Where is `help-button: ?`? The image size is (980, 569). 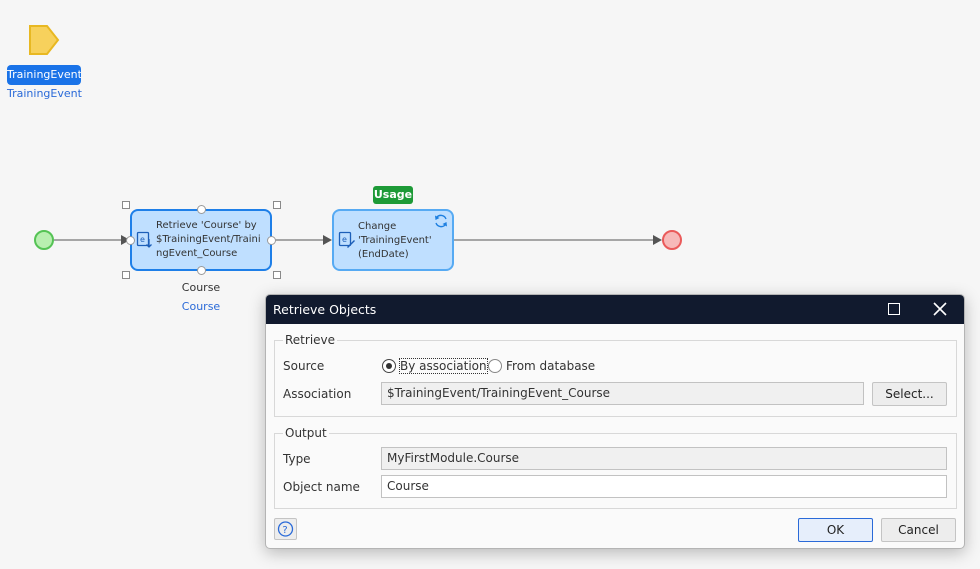
help-button: ? is located at coordinates (285, 529).